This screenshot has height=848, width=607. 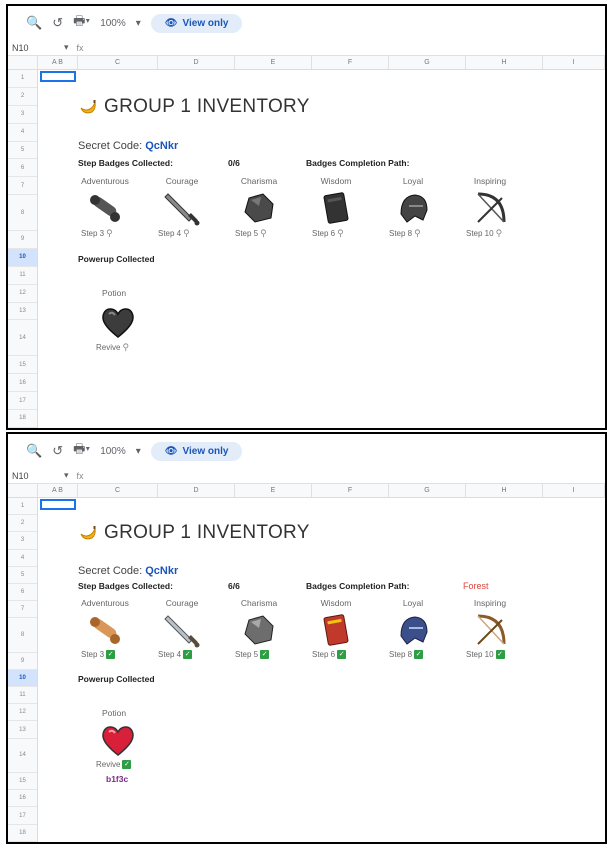 I want to click on potion-code: b1f3c, so click(x=117, y=779).